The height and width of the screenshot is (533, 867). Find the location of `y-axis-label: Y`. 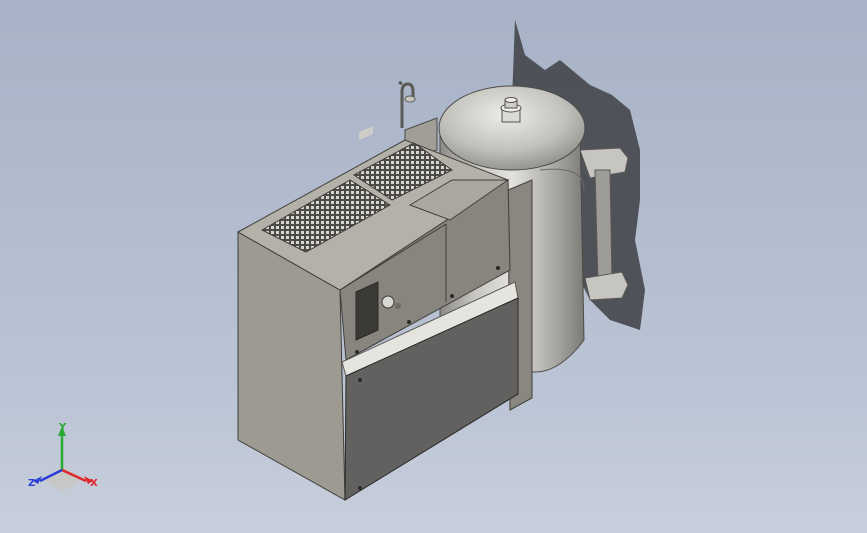

y-axis-label: Y is located at coordinates (62, 427).